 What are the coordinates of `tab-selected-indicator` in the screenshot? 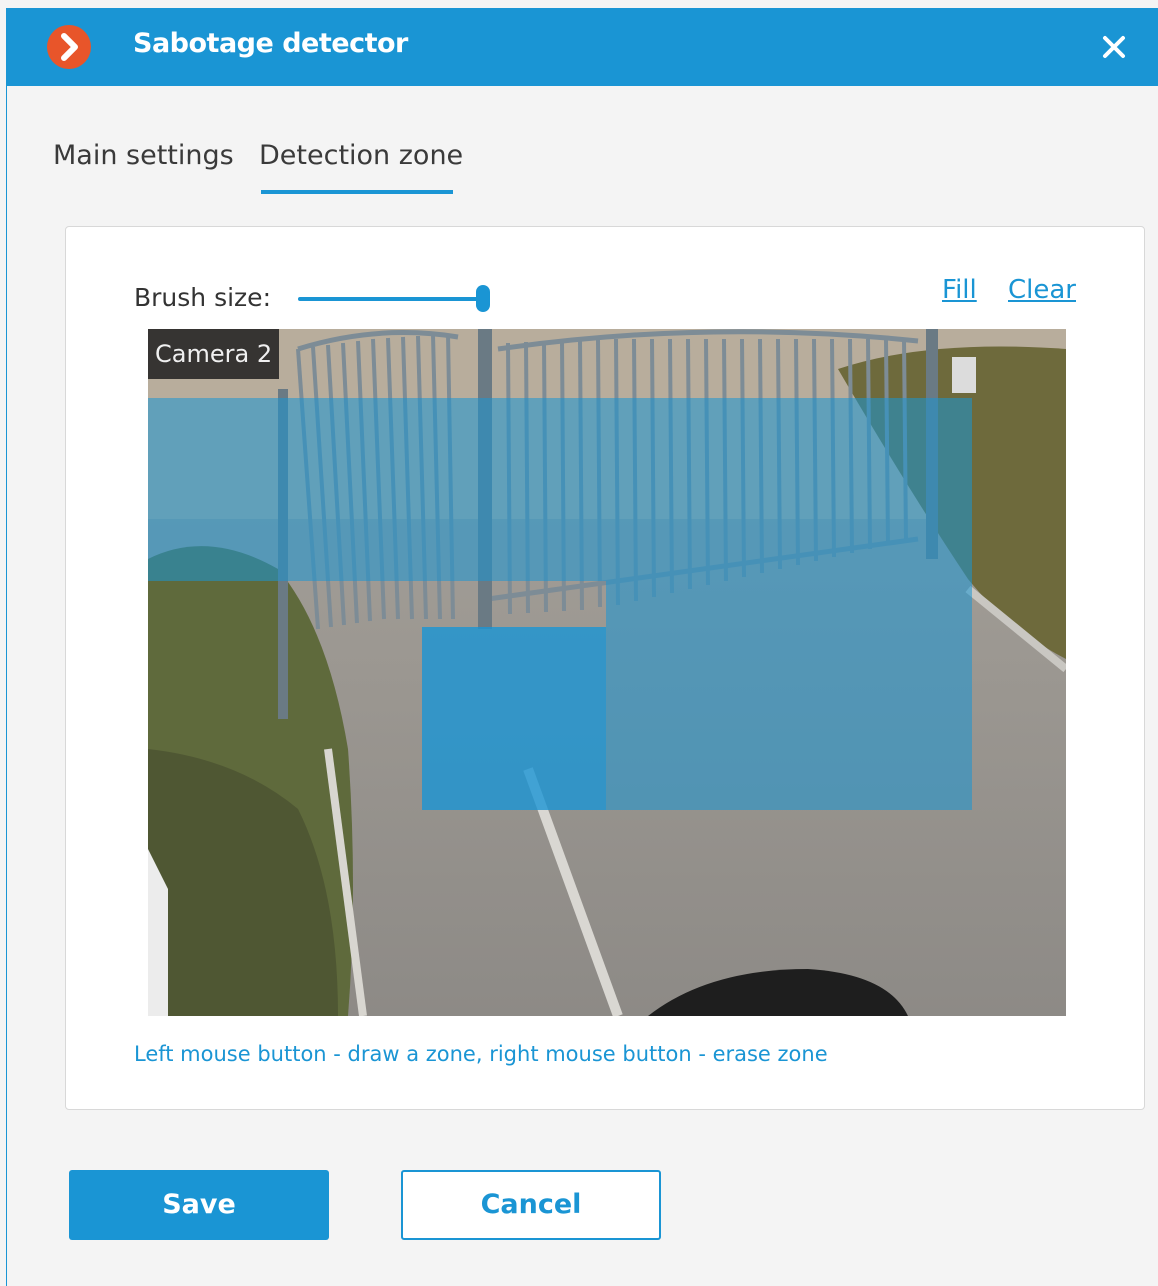 It's located at (357, 192).